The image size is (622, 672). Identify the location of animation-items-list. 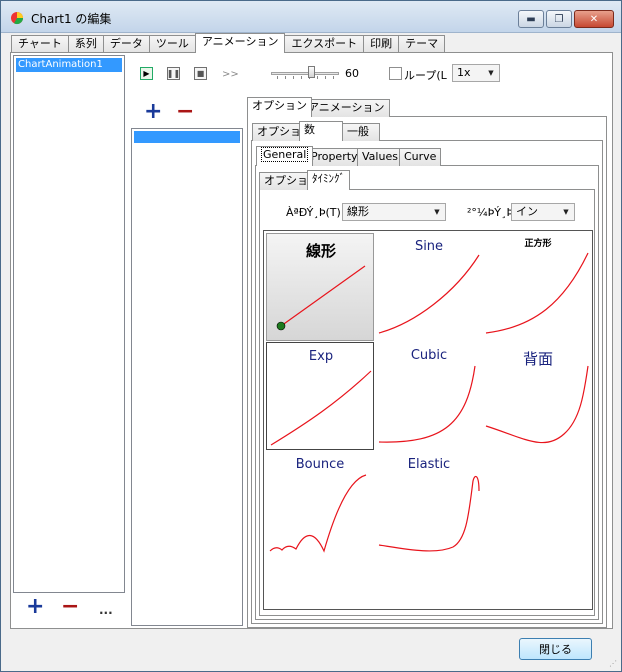
(187, 377).